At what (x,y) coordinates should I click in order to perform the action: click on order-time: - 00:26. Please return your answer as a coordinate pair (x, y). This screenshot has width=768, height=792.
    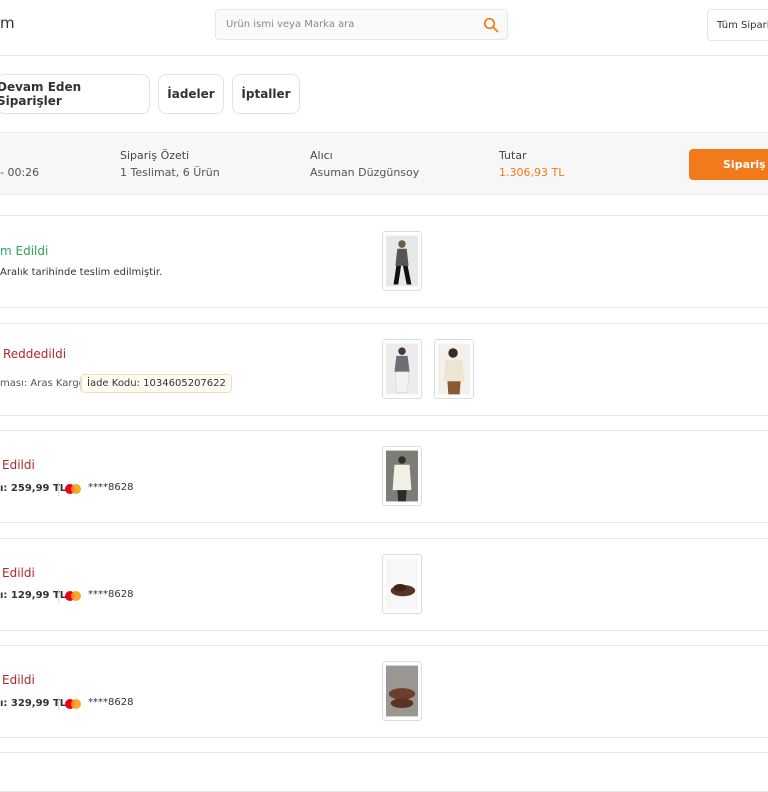
    Looking at the image, I should click on (20, 172).